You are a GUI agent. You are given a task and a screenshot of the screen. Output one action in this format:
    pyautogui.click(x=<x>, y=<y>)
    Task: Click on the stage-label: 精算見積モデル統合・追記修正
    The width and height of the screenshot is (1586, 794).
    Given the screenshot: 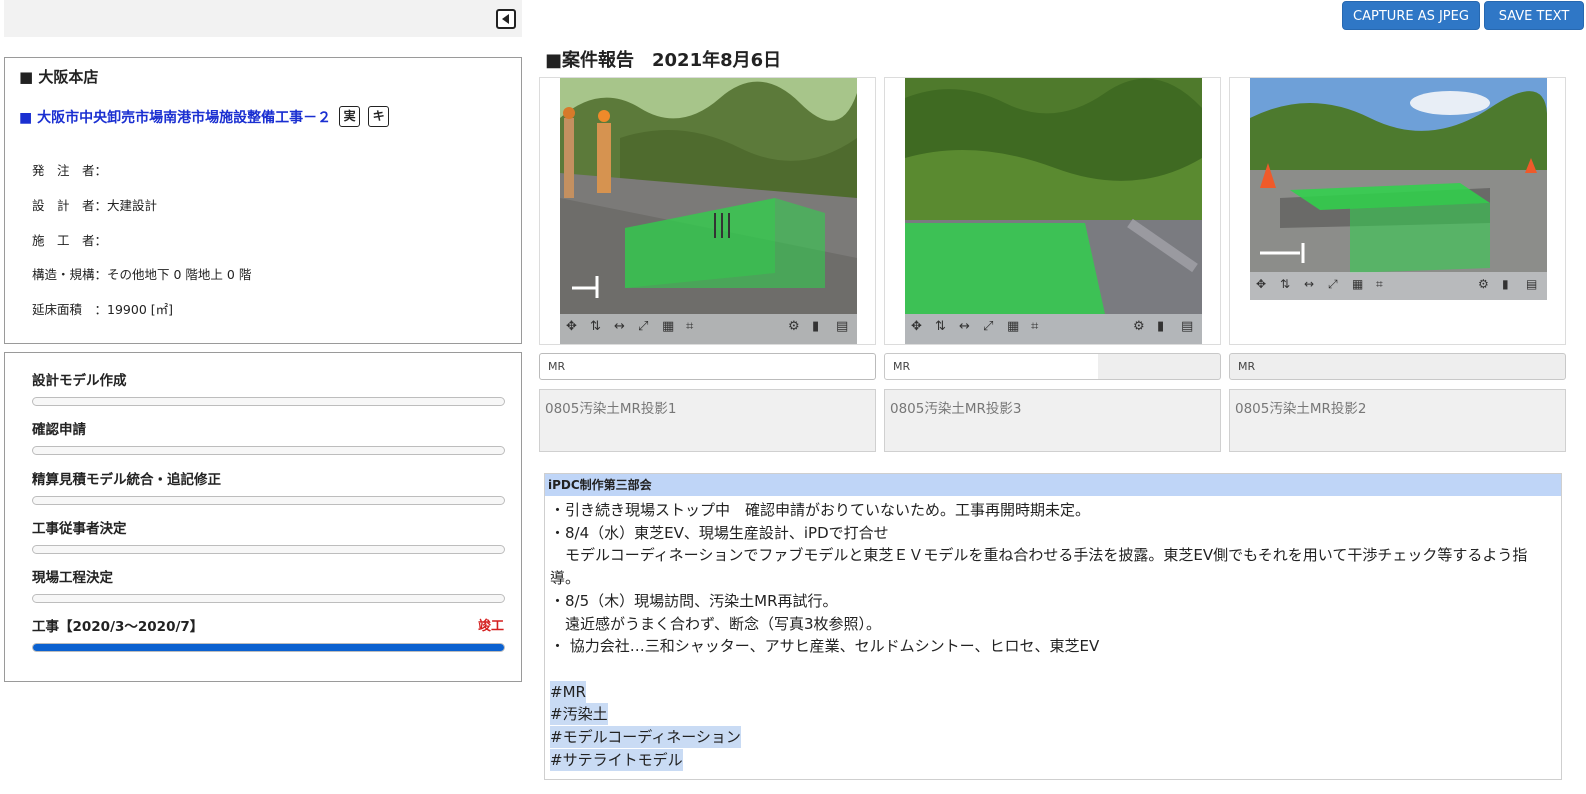 What is the action you would take?
    pyautogui.click(x=126, y=480)
    